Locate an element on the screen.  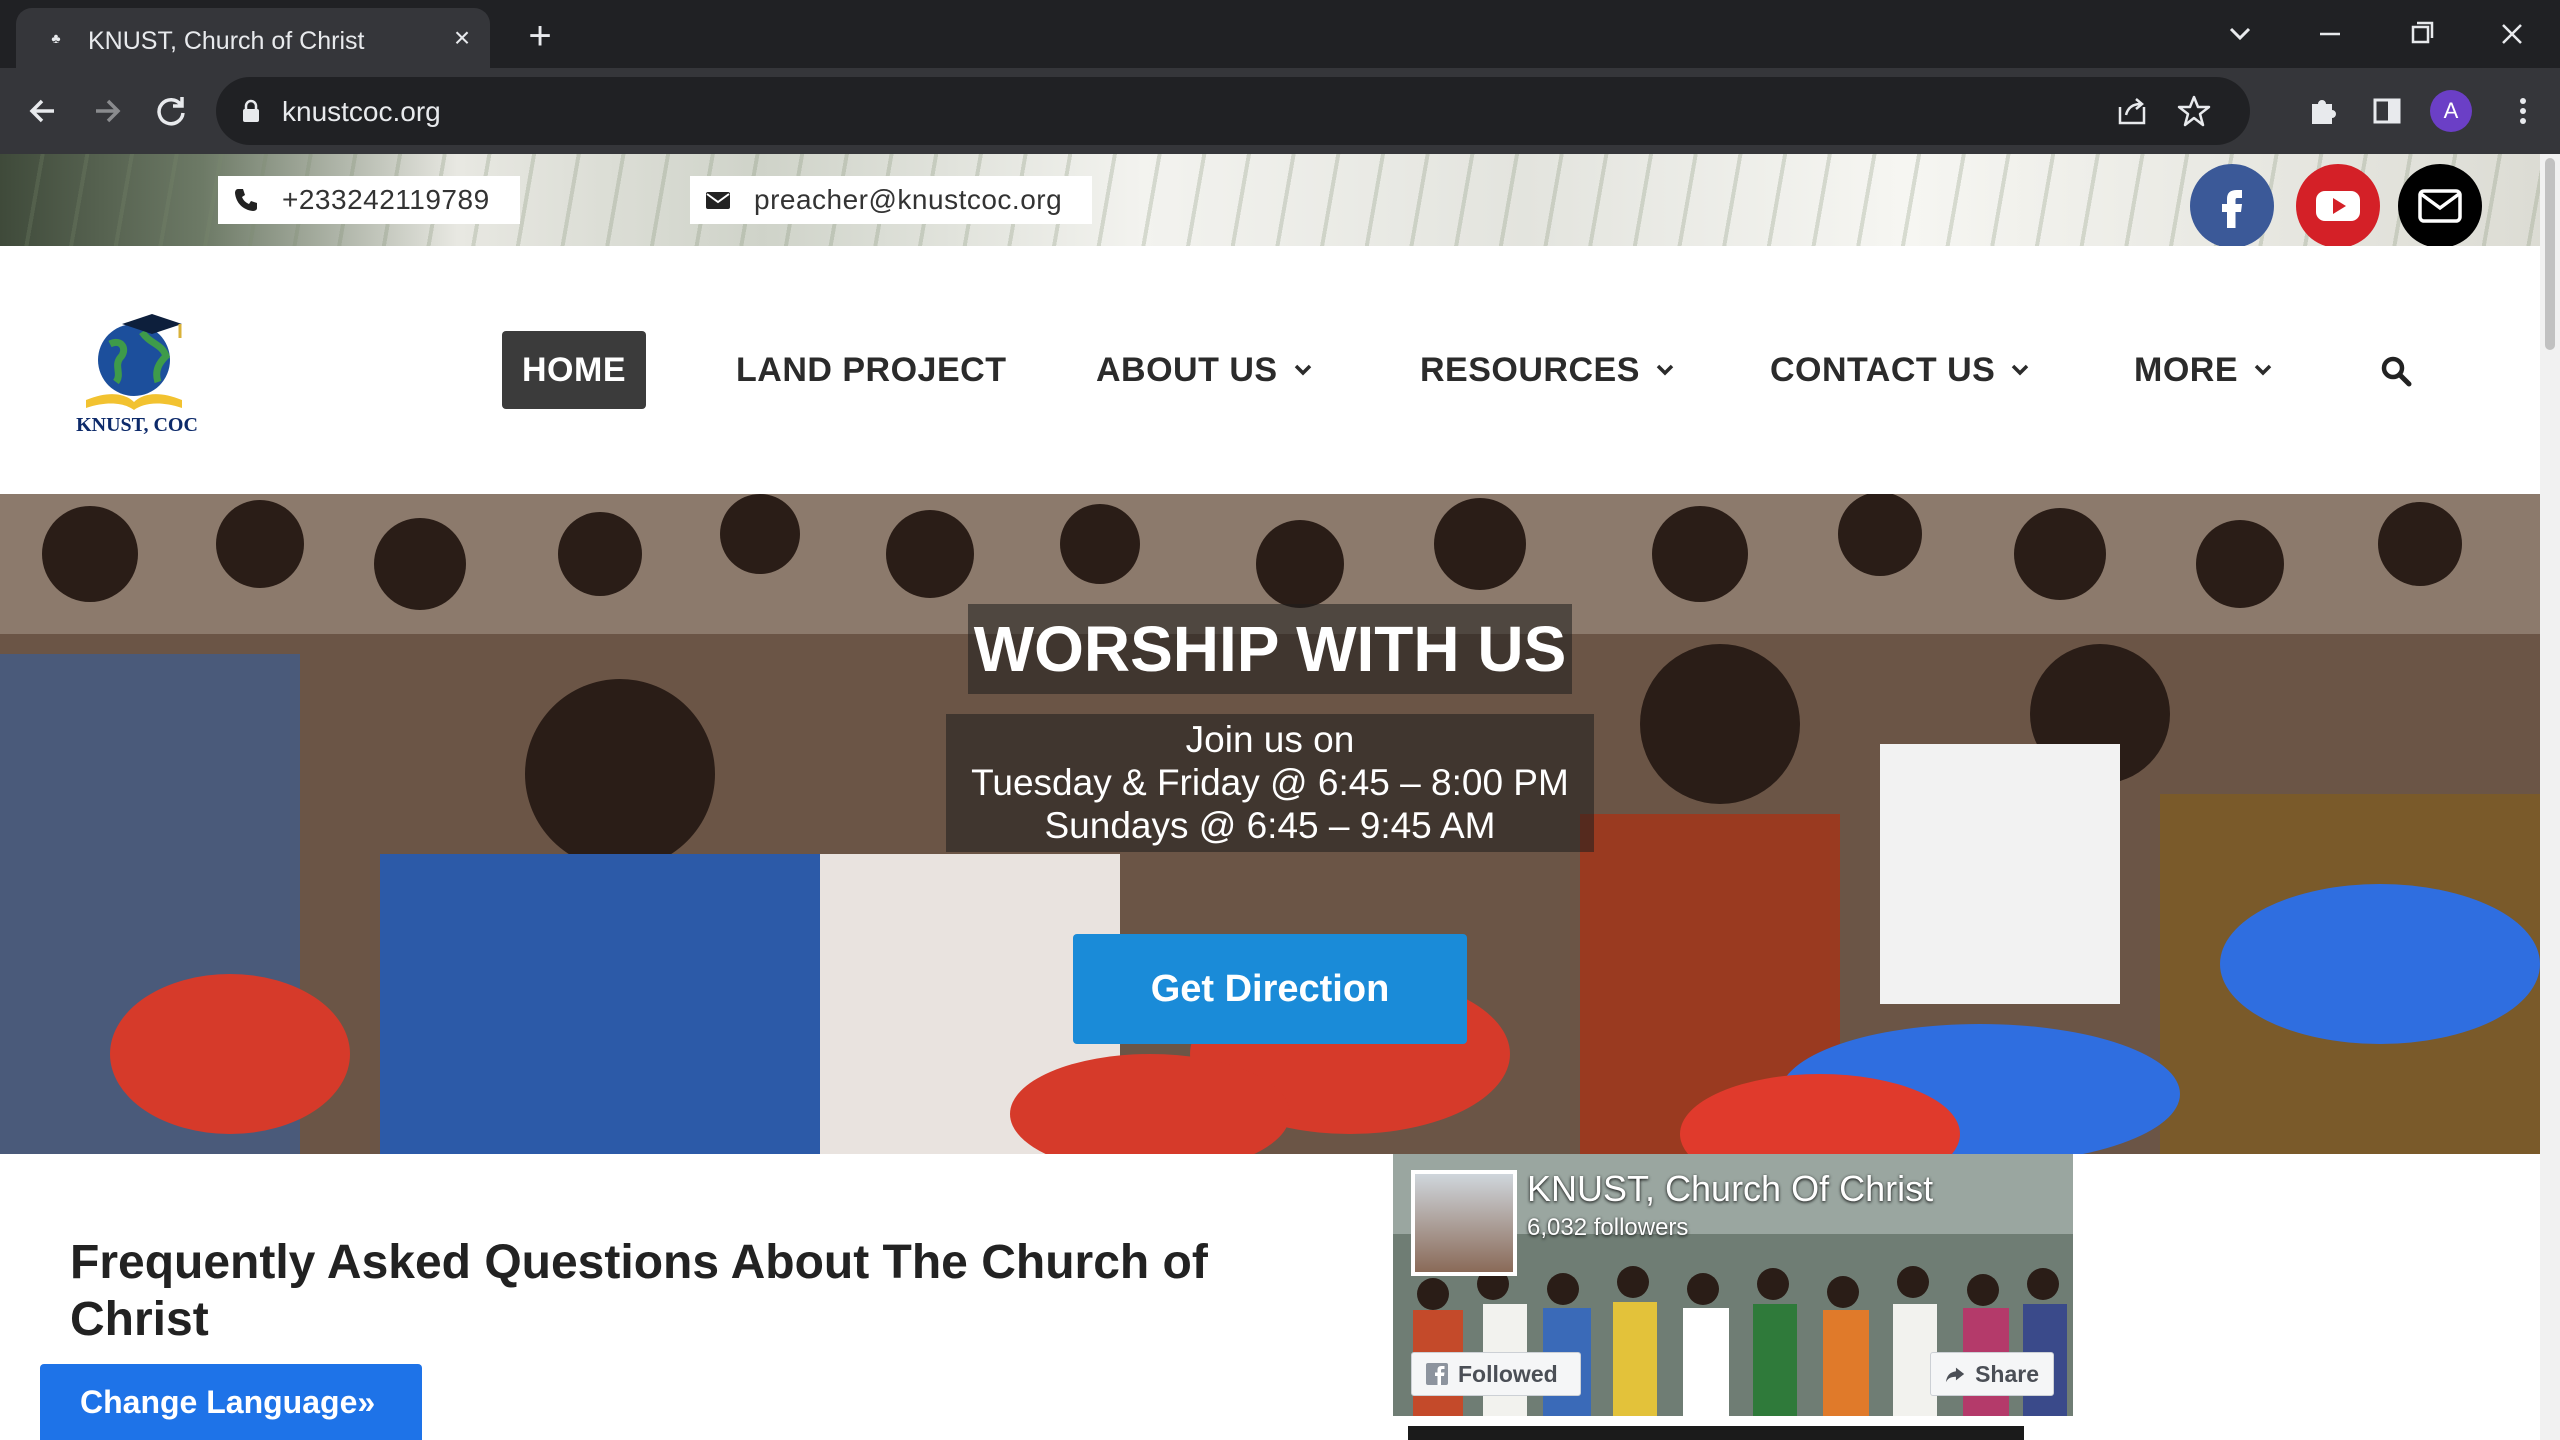
share-icon is located at coordinates (2132, 111).